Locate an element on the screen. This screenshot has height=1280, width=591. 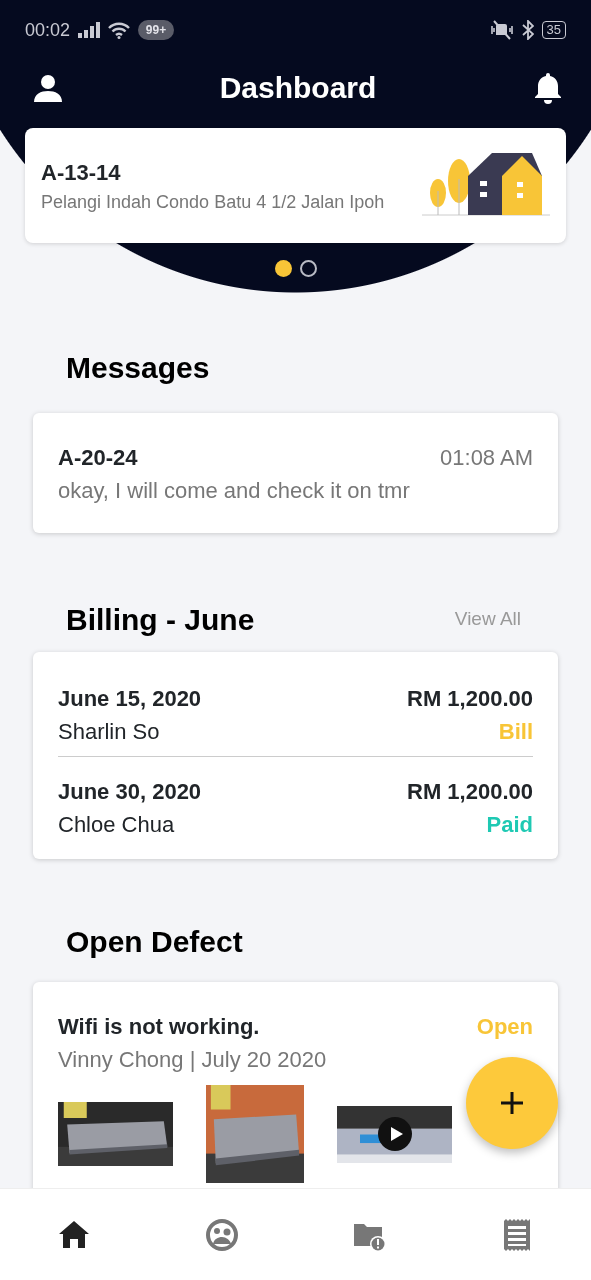
unit-number: A-13-14 is located at coordinates (81, 172).